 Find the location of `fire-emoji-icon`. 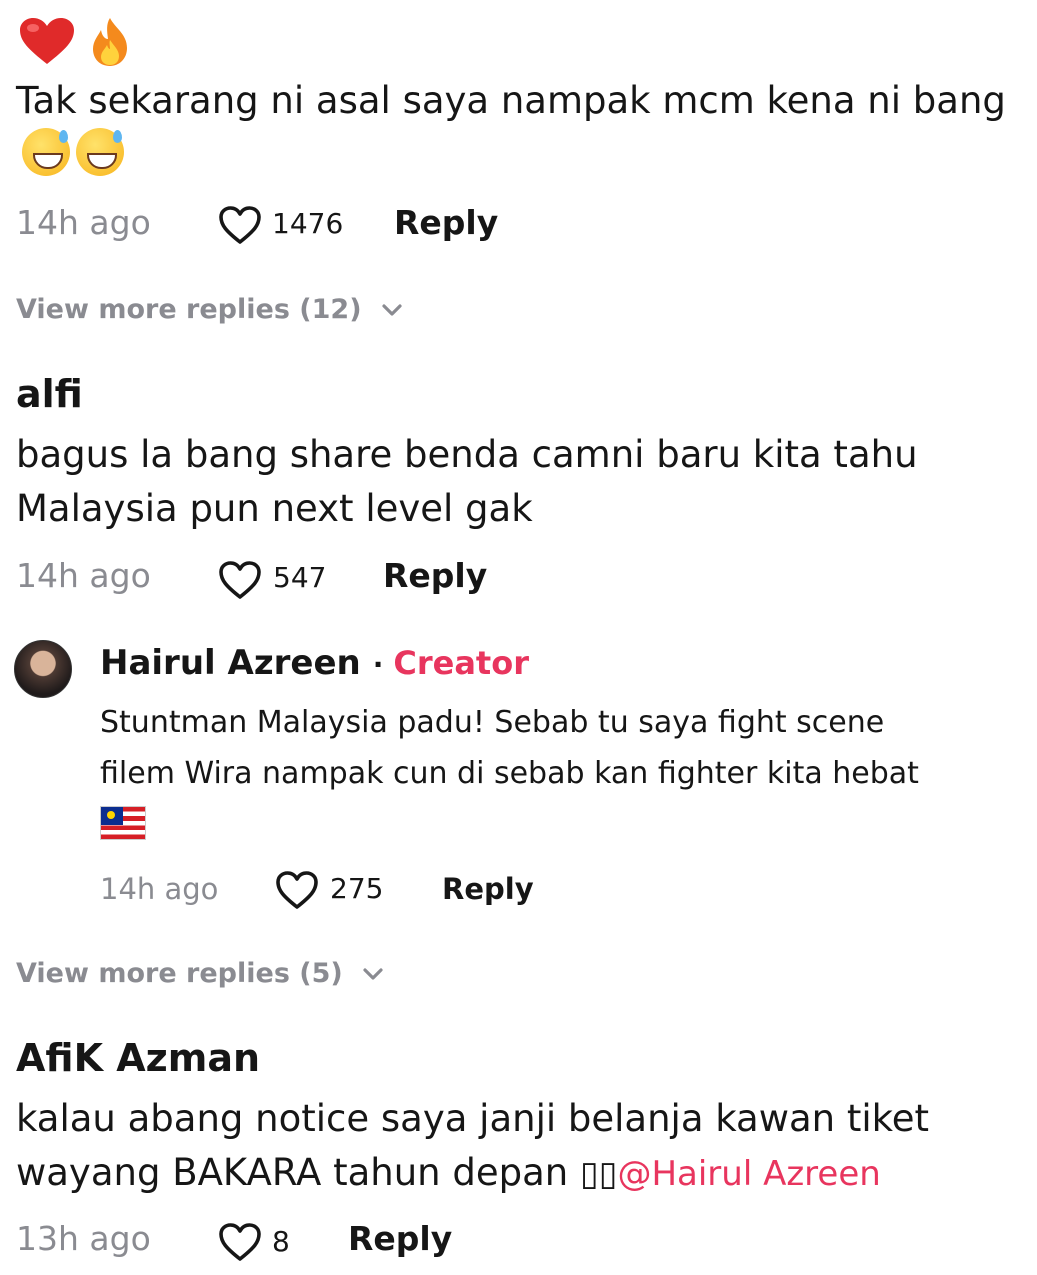

fire-emoji-icon is located at coordinates (110, 42).